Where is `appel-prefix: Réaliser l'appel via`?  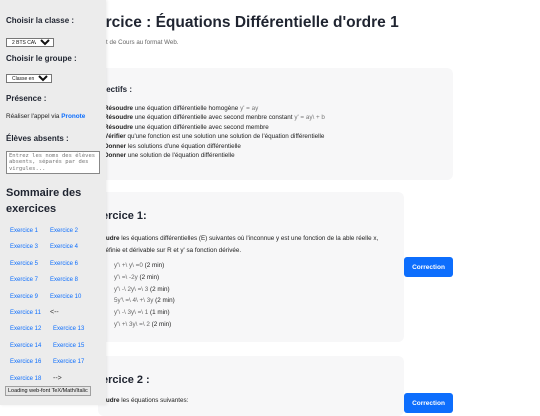 appel-prefix: Réaliser l'appel via is located at coordinates (34, 116).